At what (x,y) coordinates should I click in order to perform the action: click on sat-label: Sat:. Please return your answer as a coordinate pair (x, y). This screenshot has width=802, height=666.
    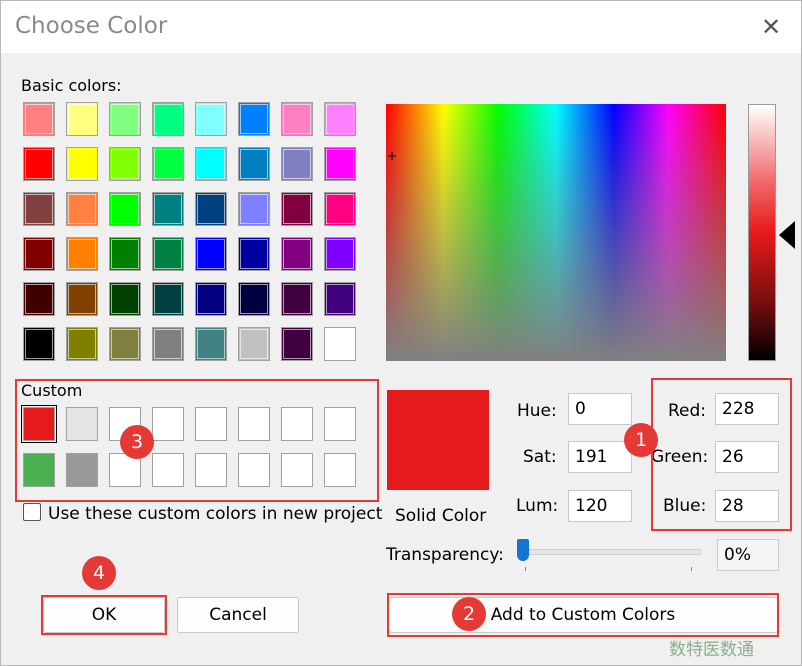
    Looking at the image, I should click on (540, 457).